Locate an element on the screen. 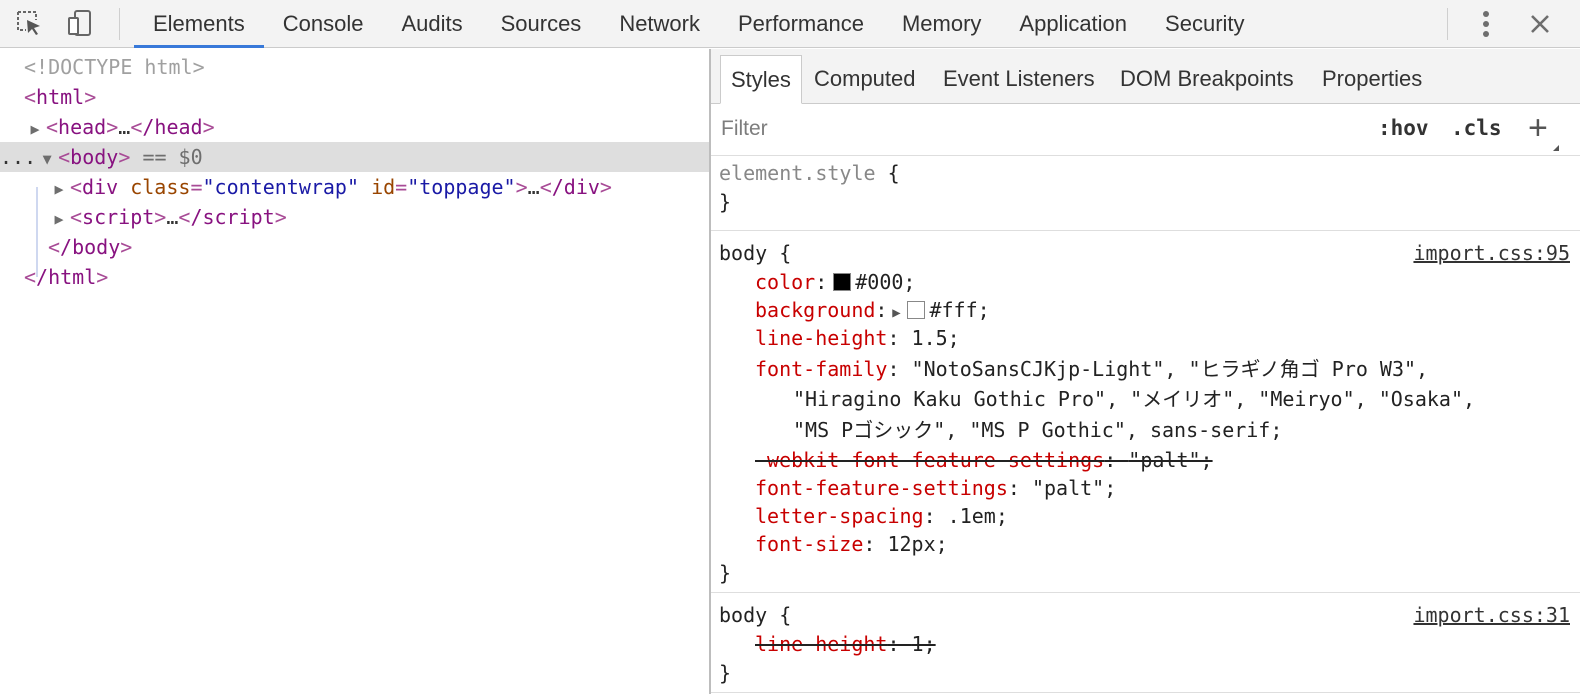  tab-audits: Audits is located at coordinates (431, 24).